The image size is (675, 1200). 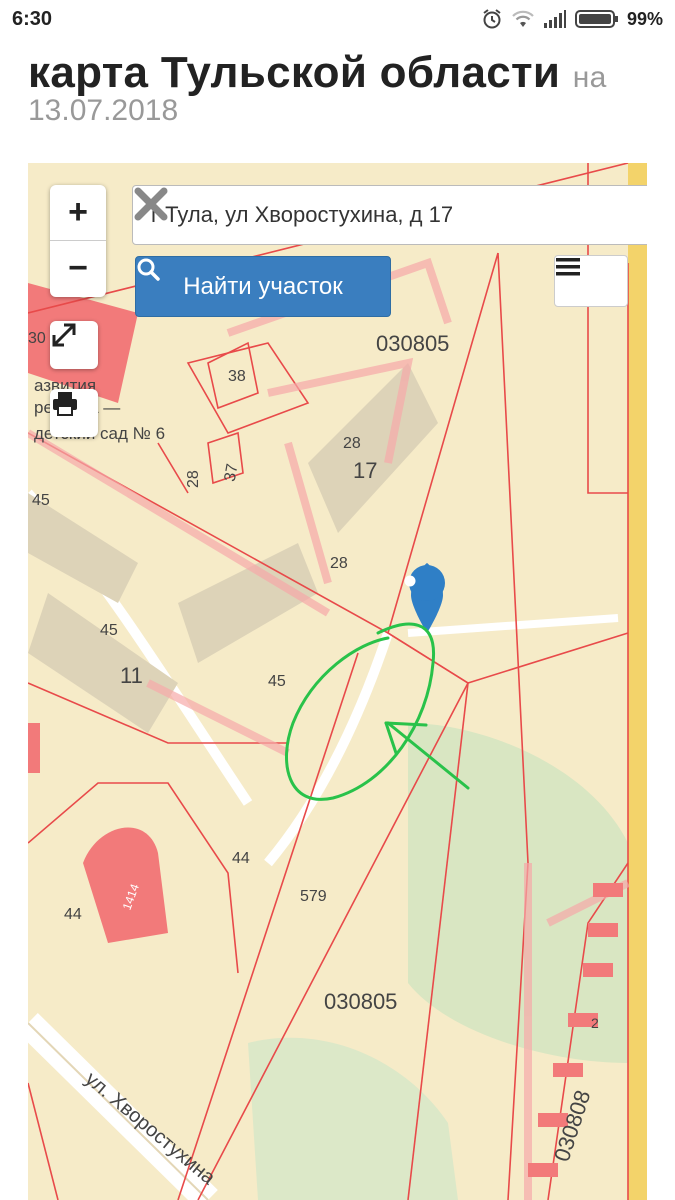 I want to click on label-plot-2: 2, so click(x=595, y=1023).